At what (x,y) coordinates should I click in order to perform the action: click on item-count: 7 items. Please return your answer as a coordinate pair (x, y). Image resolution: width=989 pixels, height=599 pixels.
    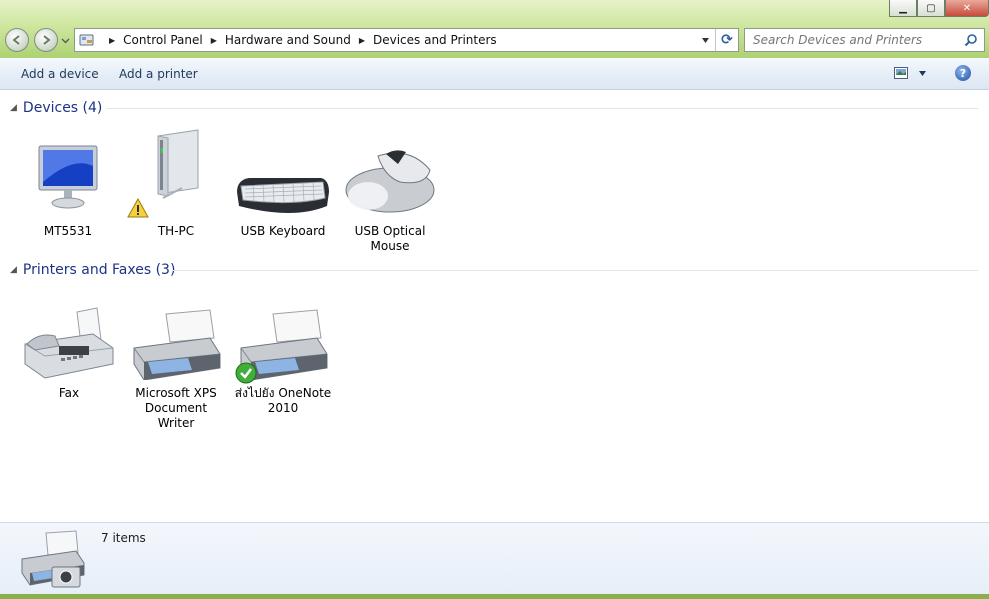
    Looking at the image, I should click on (123, 538).